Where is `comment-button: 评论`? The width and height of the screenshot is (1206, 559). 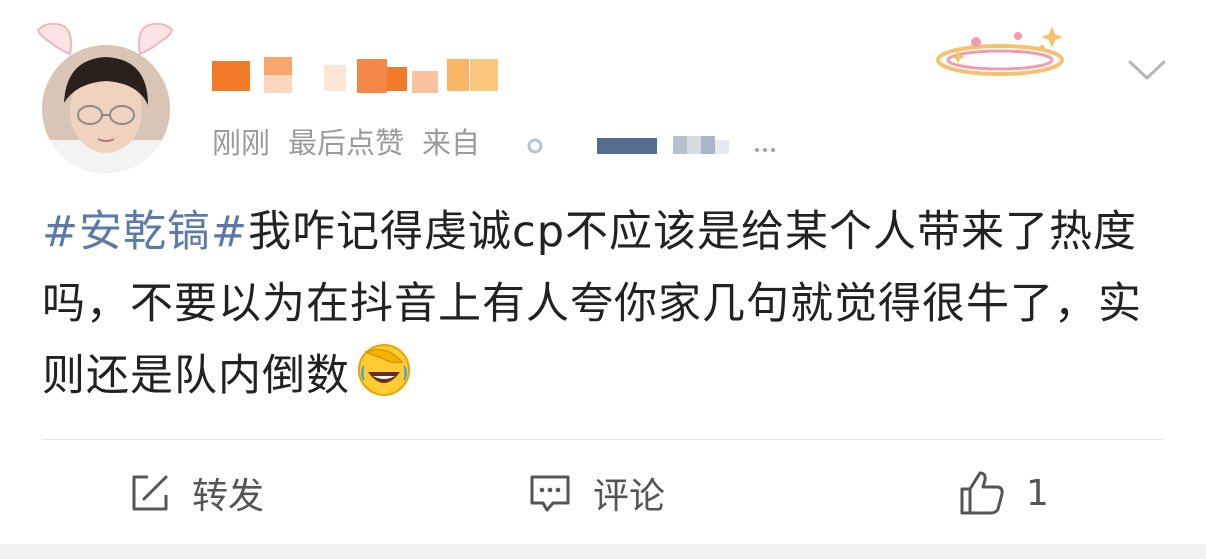
comment-button: 评论 is located at coordinates (596, 493).